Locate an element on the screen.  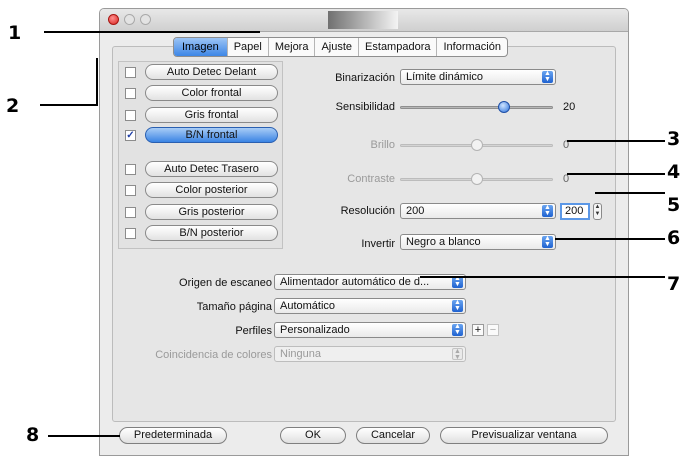
close-window-icon is located at coordinates (113, 19).